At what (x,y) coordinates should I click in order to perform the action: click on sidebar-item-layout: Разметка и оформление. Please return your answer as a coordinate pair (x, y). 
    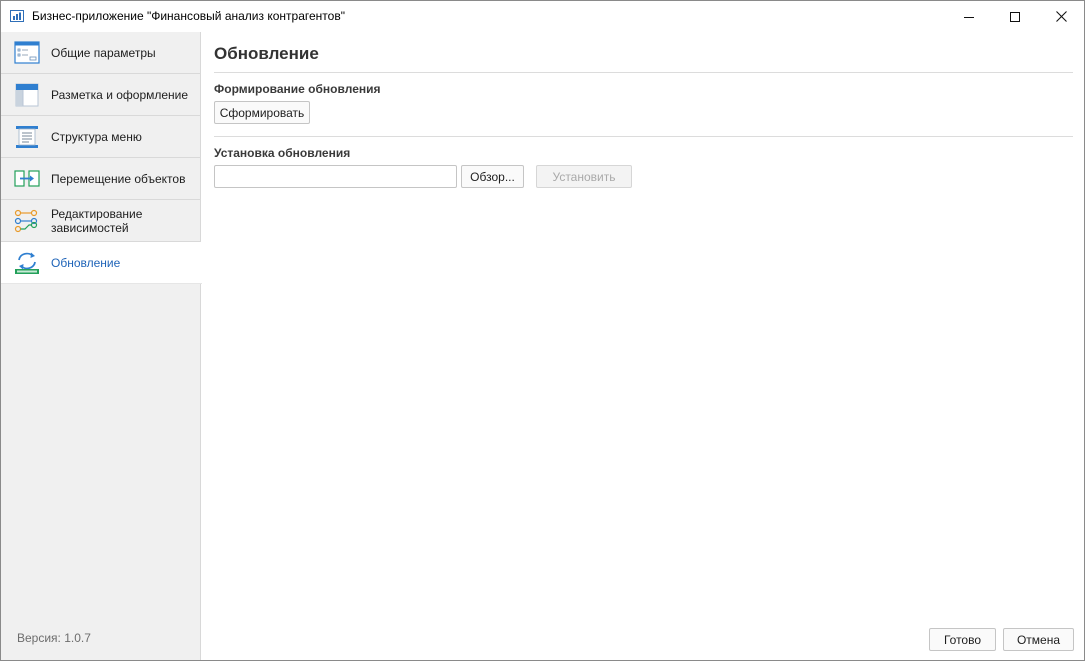
    Looking at the image, I should click on (101, 95).